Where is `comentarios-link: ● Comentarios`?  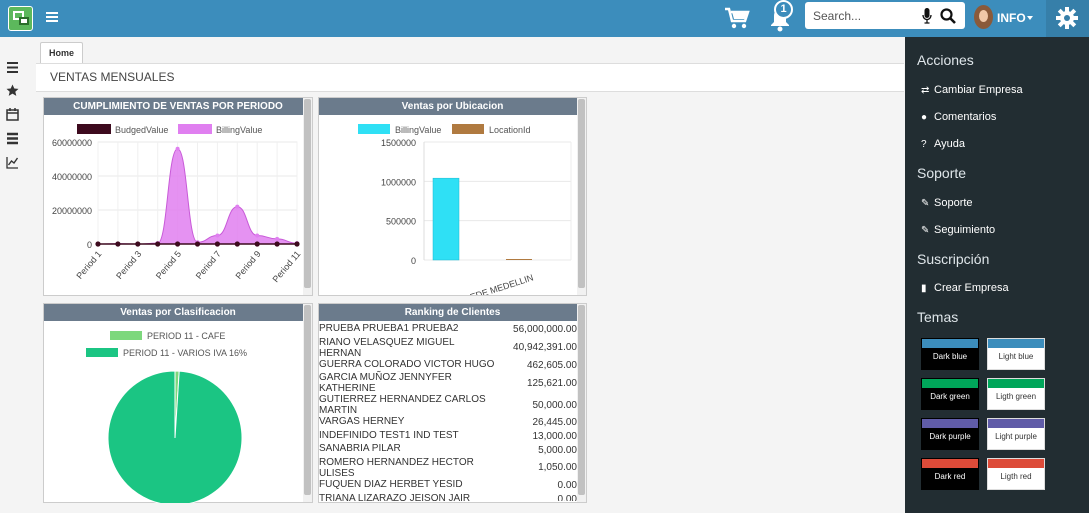 comentarios-link: ● Comentarios is located at coordinates (958, 117).